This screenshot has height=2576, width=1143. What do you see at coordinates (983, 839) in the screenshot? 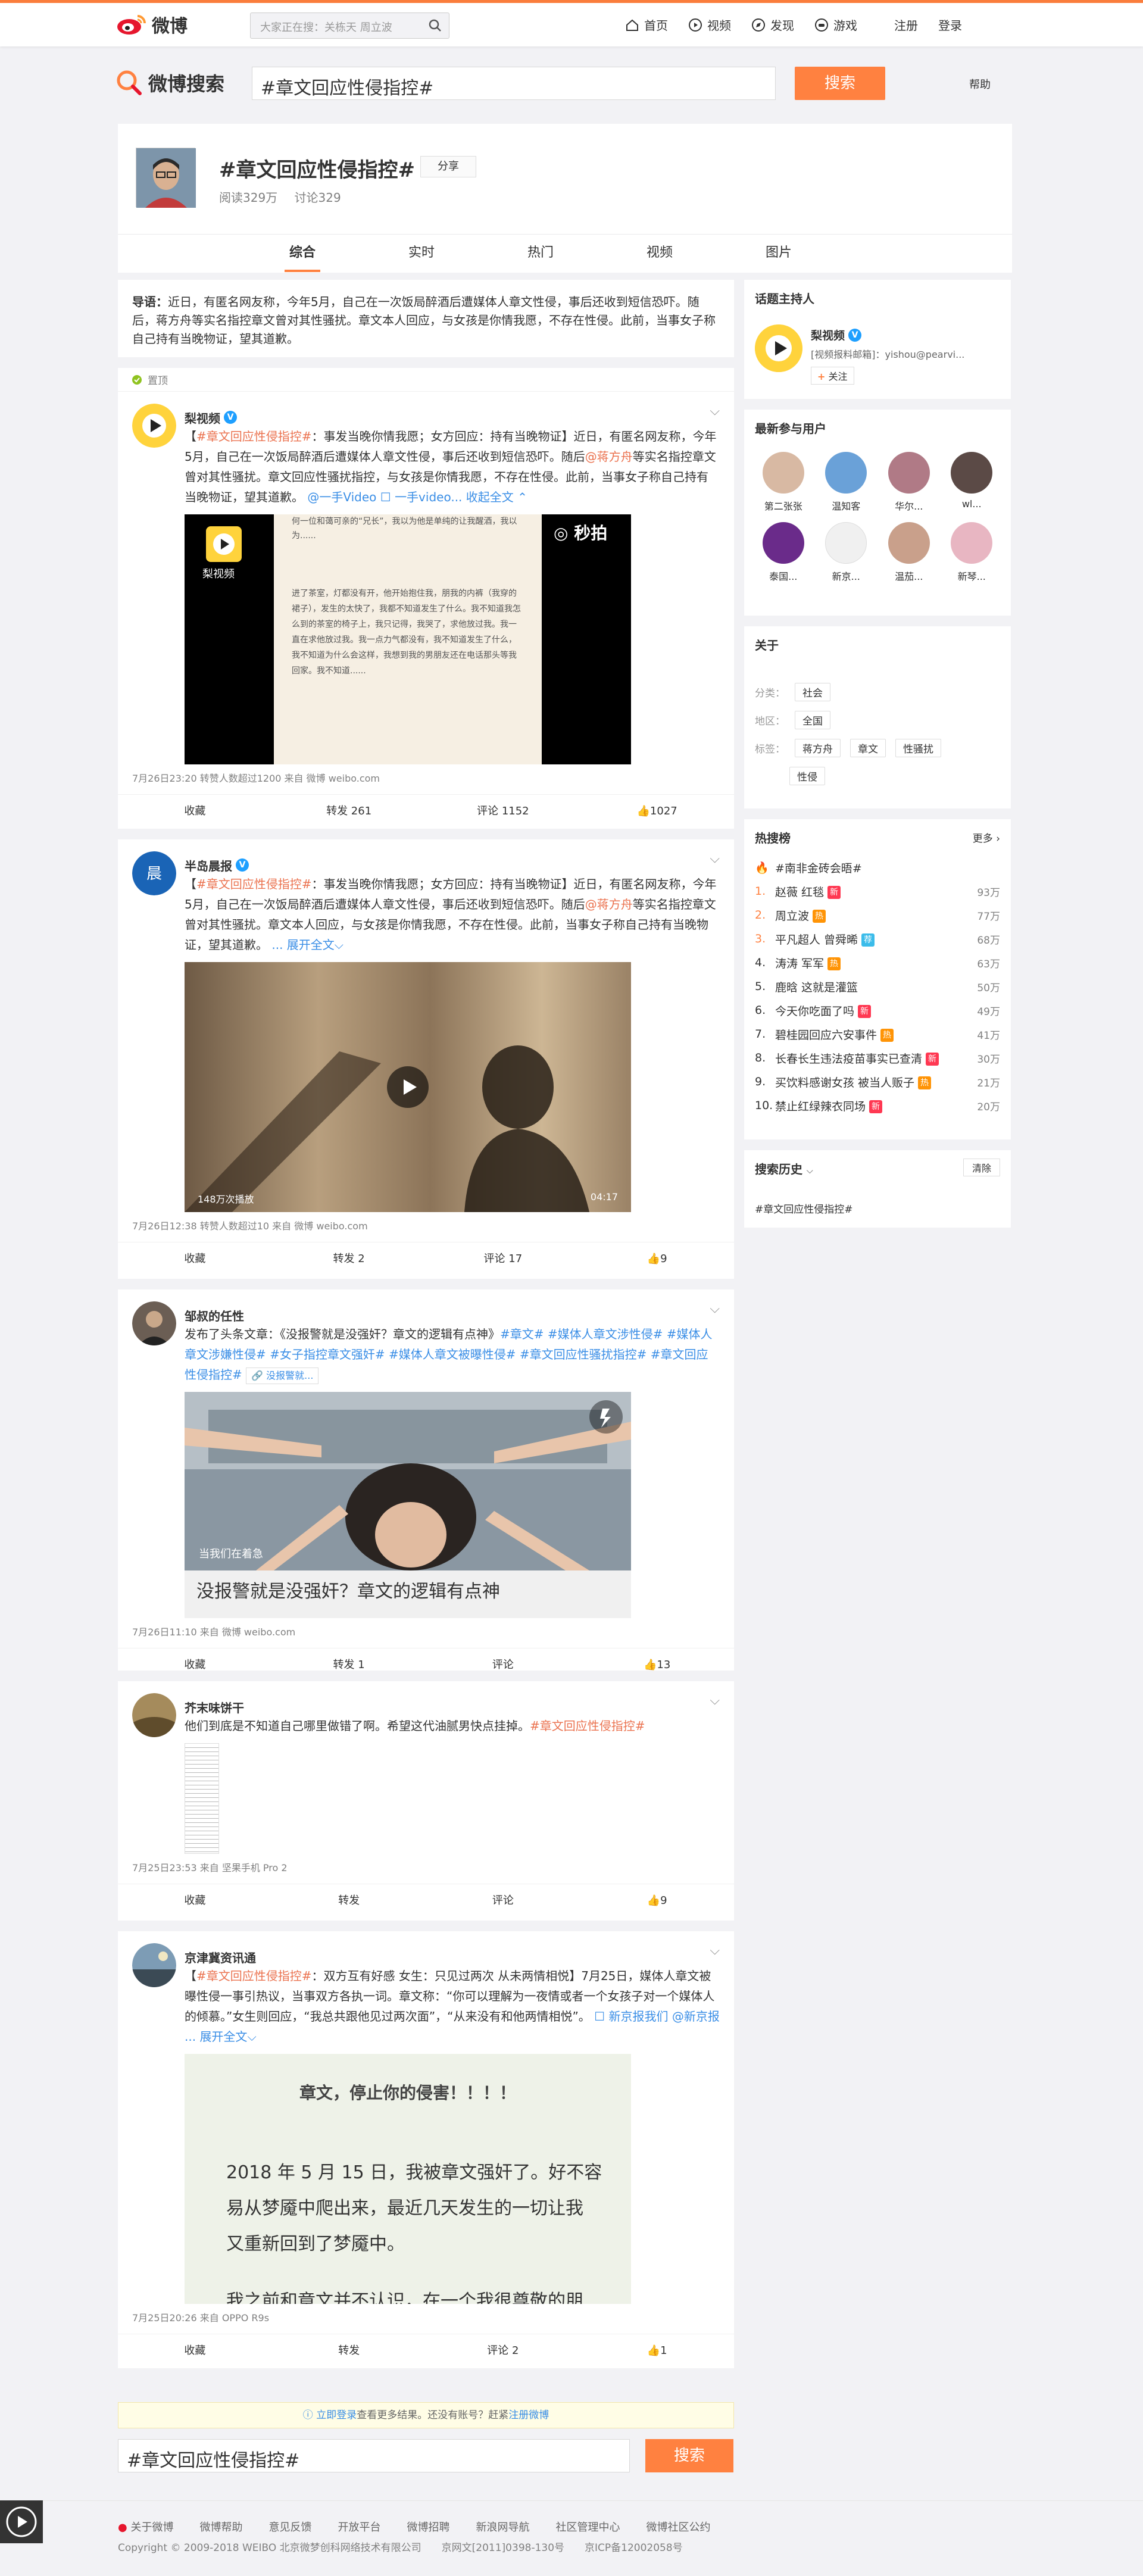
I see `more-label: 更多` at bounding box center [983, 839].